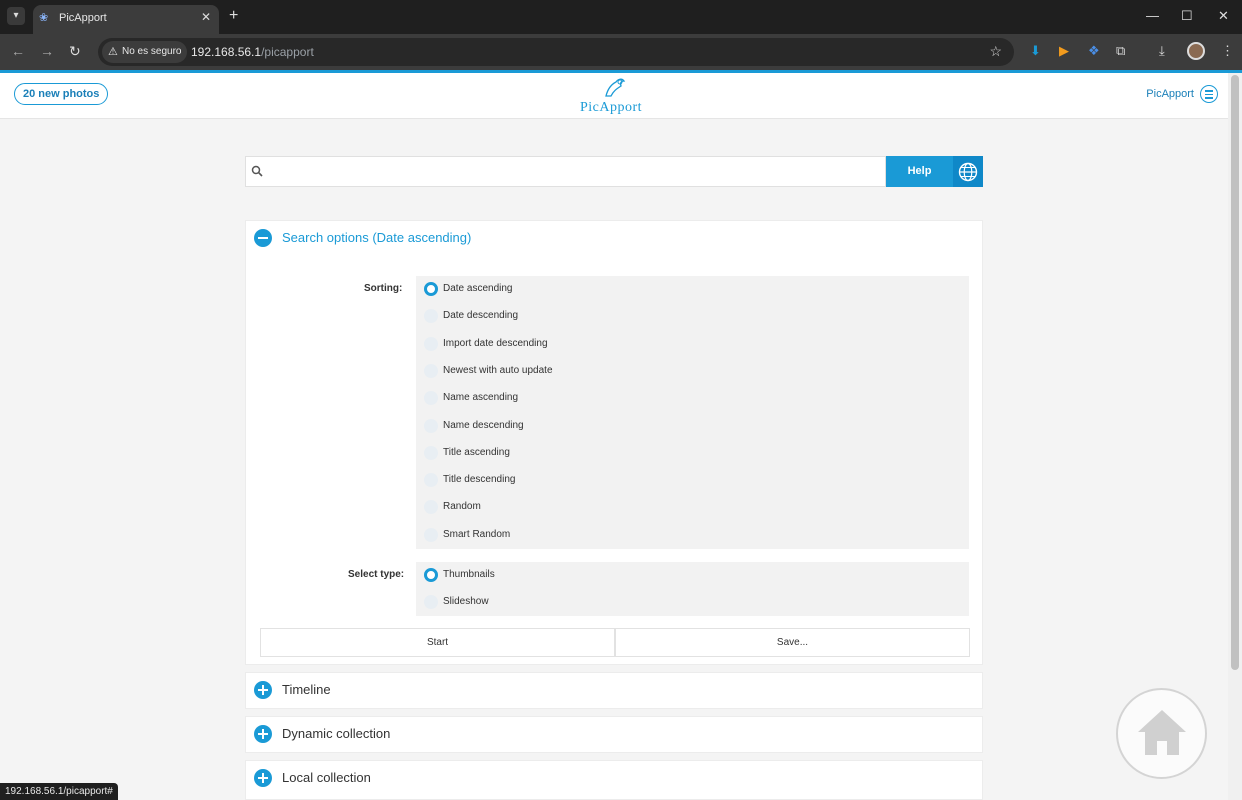 This screenshot has width=1242, height=800. I want to click on sorting-option: Random, so click(692, 507).